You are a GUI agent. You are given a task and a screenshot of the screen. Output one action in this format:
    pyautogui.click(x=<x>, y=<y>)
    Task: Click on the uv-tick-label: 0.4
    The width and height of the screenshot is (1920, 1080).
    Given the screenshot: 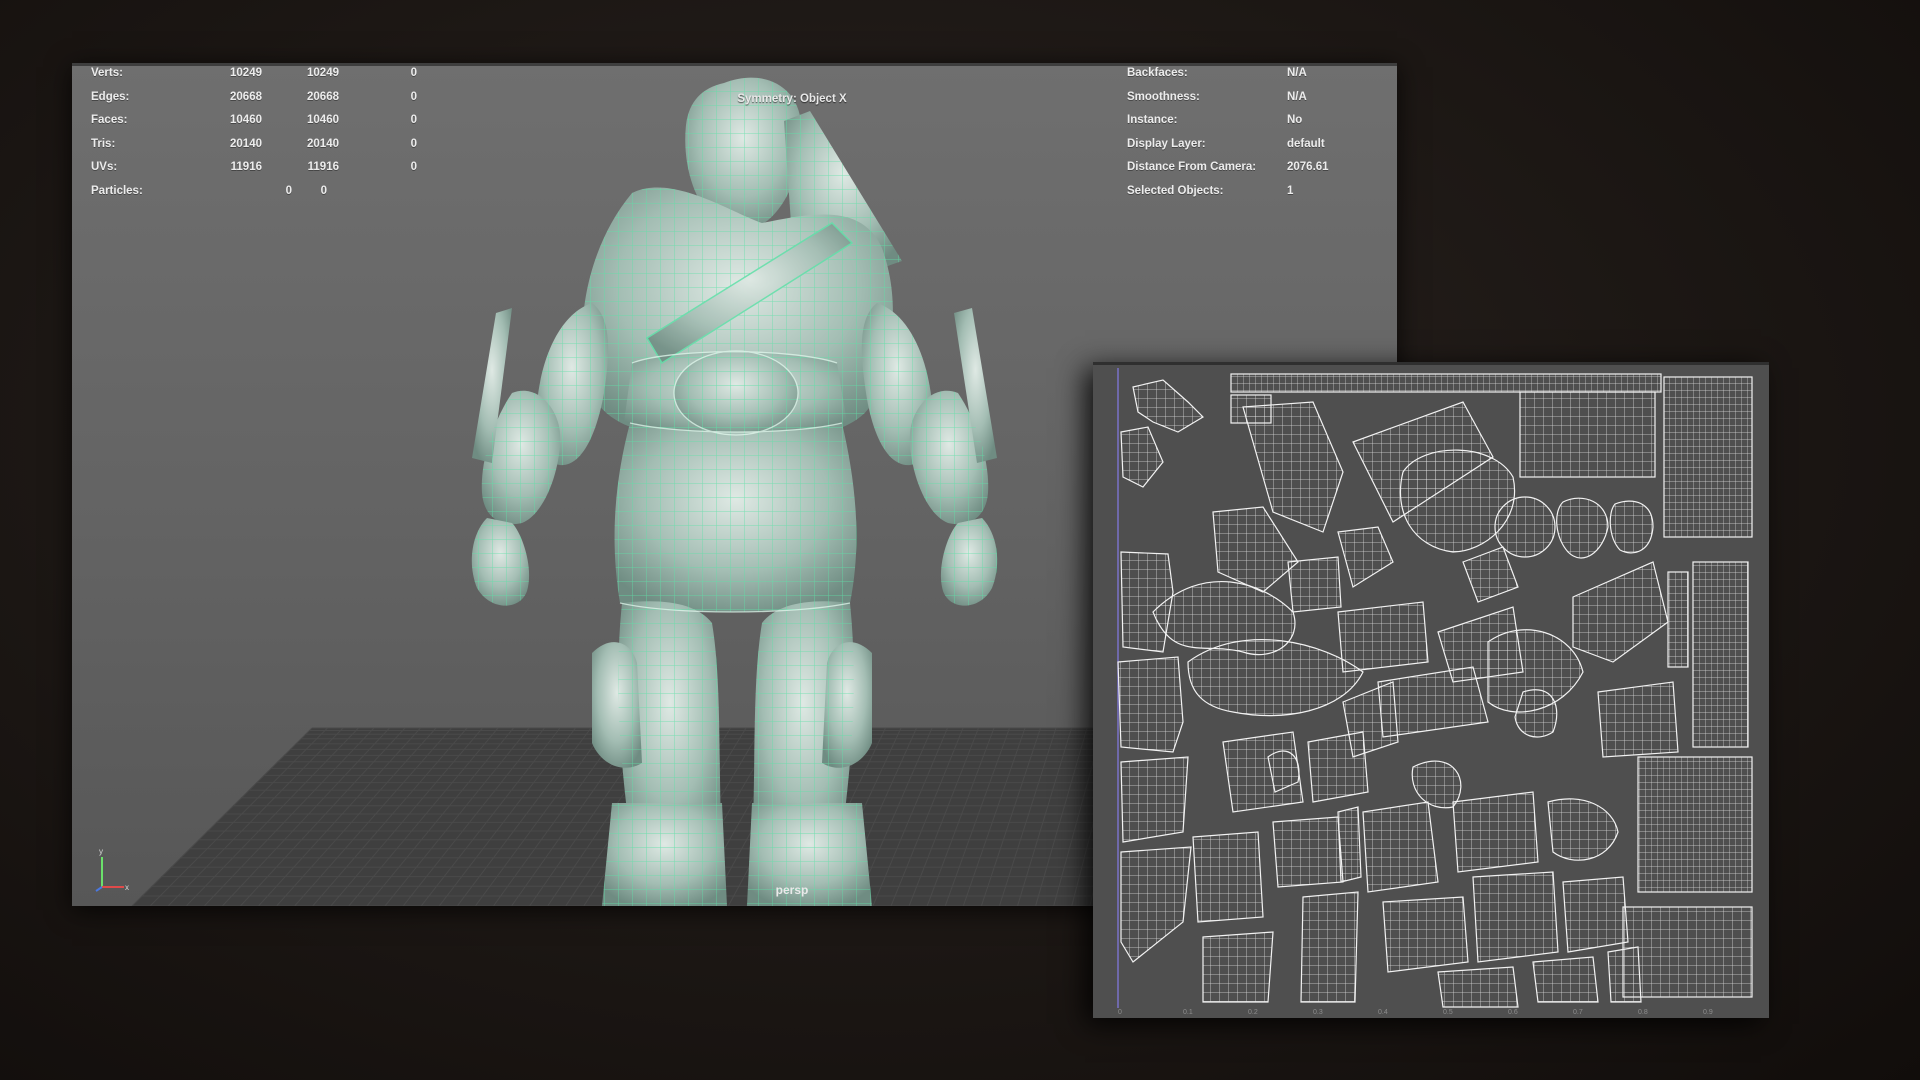 What is the action you would take?
    pyautogui.click(x=1383, y=1012)
    